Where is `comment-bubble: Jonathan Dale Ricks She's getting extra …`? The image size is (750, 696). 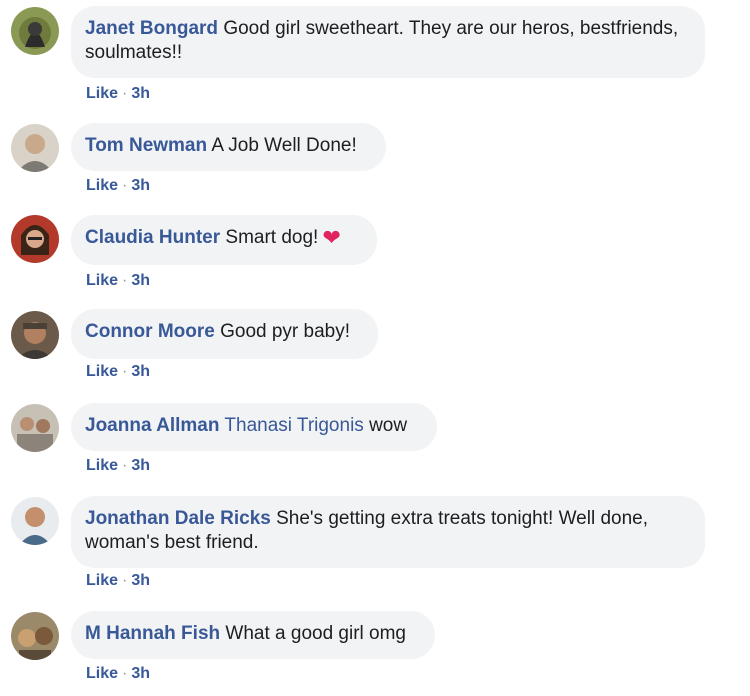 comment-bubble: Jonathan Dale Ricks She's getting extra … is located at coordinates (388, 532).